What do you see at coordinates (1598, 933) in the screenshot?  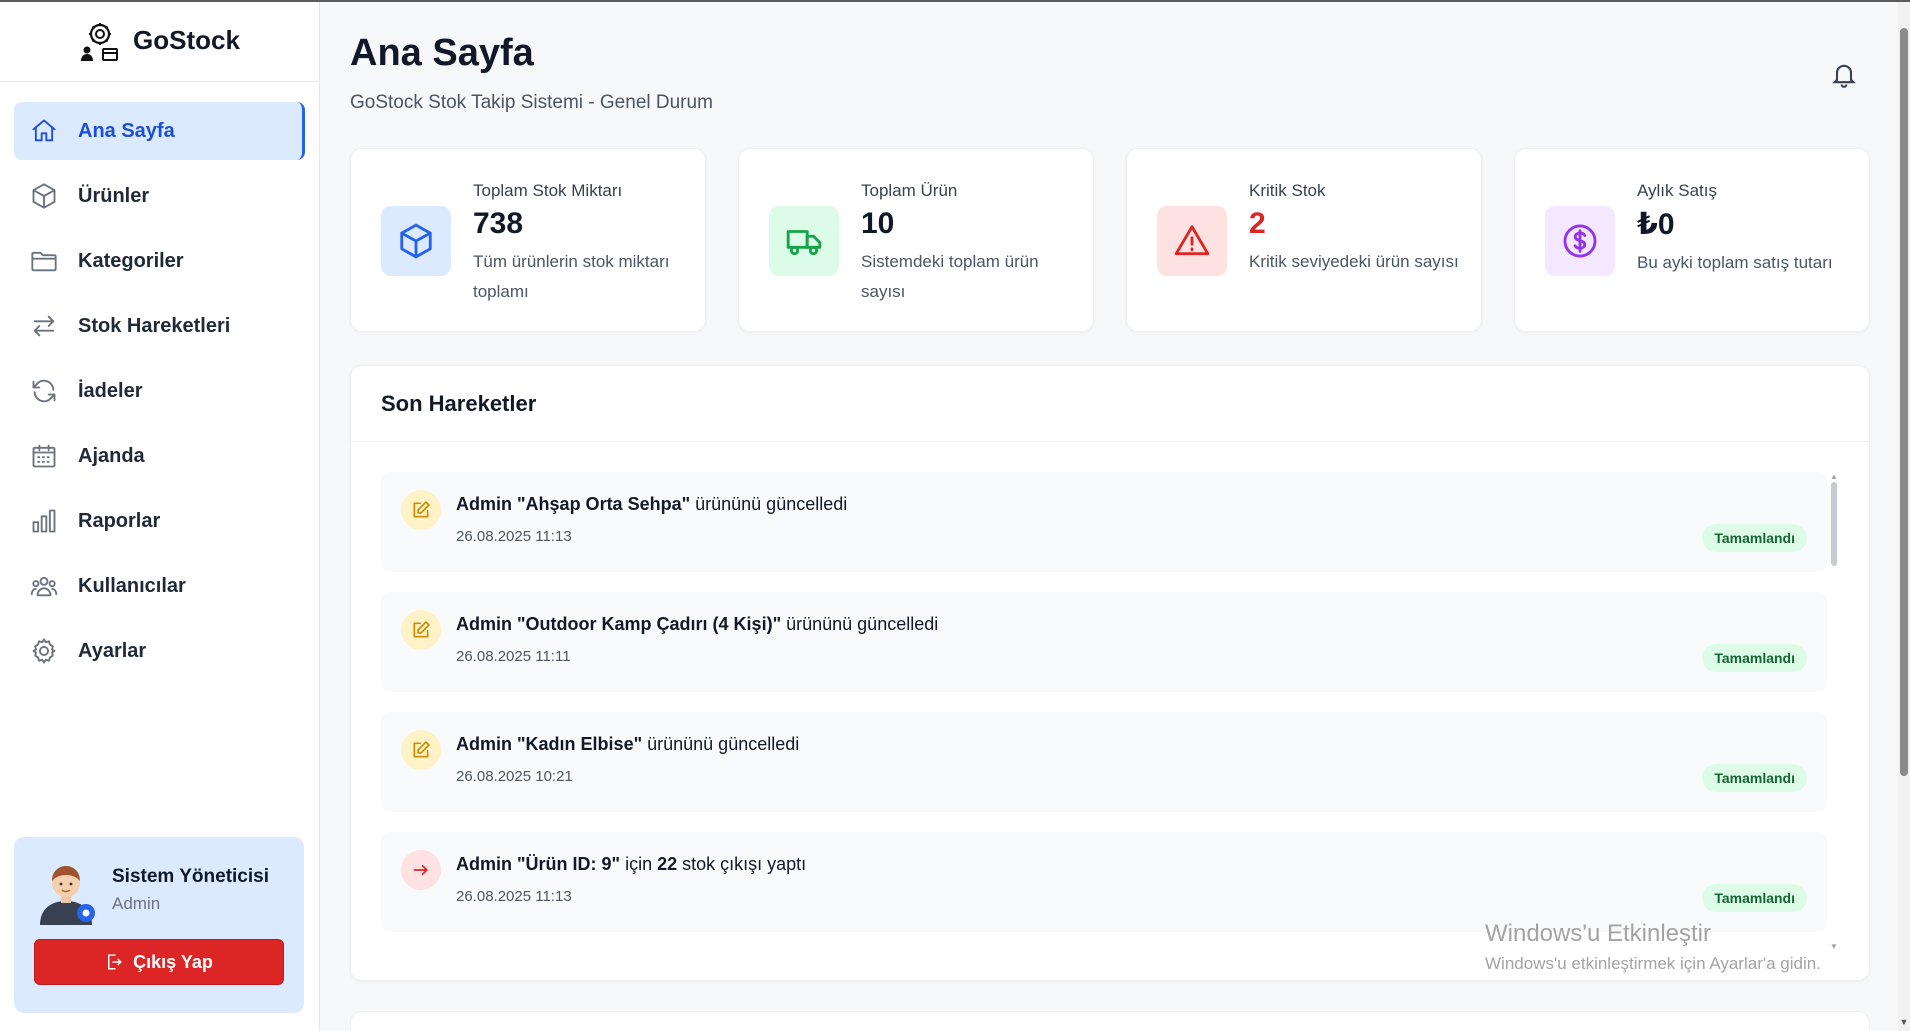 I see `watermark-title: Windows'u Etkinleştir` at bounding box center [1598, 933].